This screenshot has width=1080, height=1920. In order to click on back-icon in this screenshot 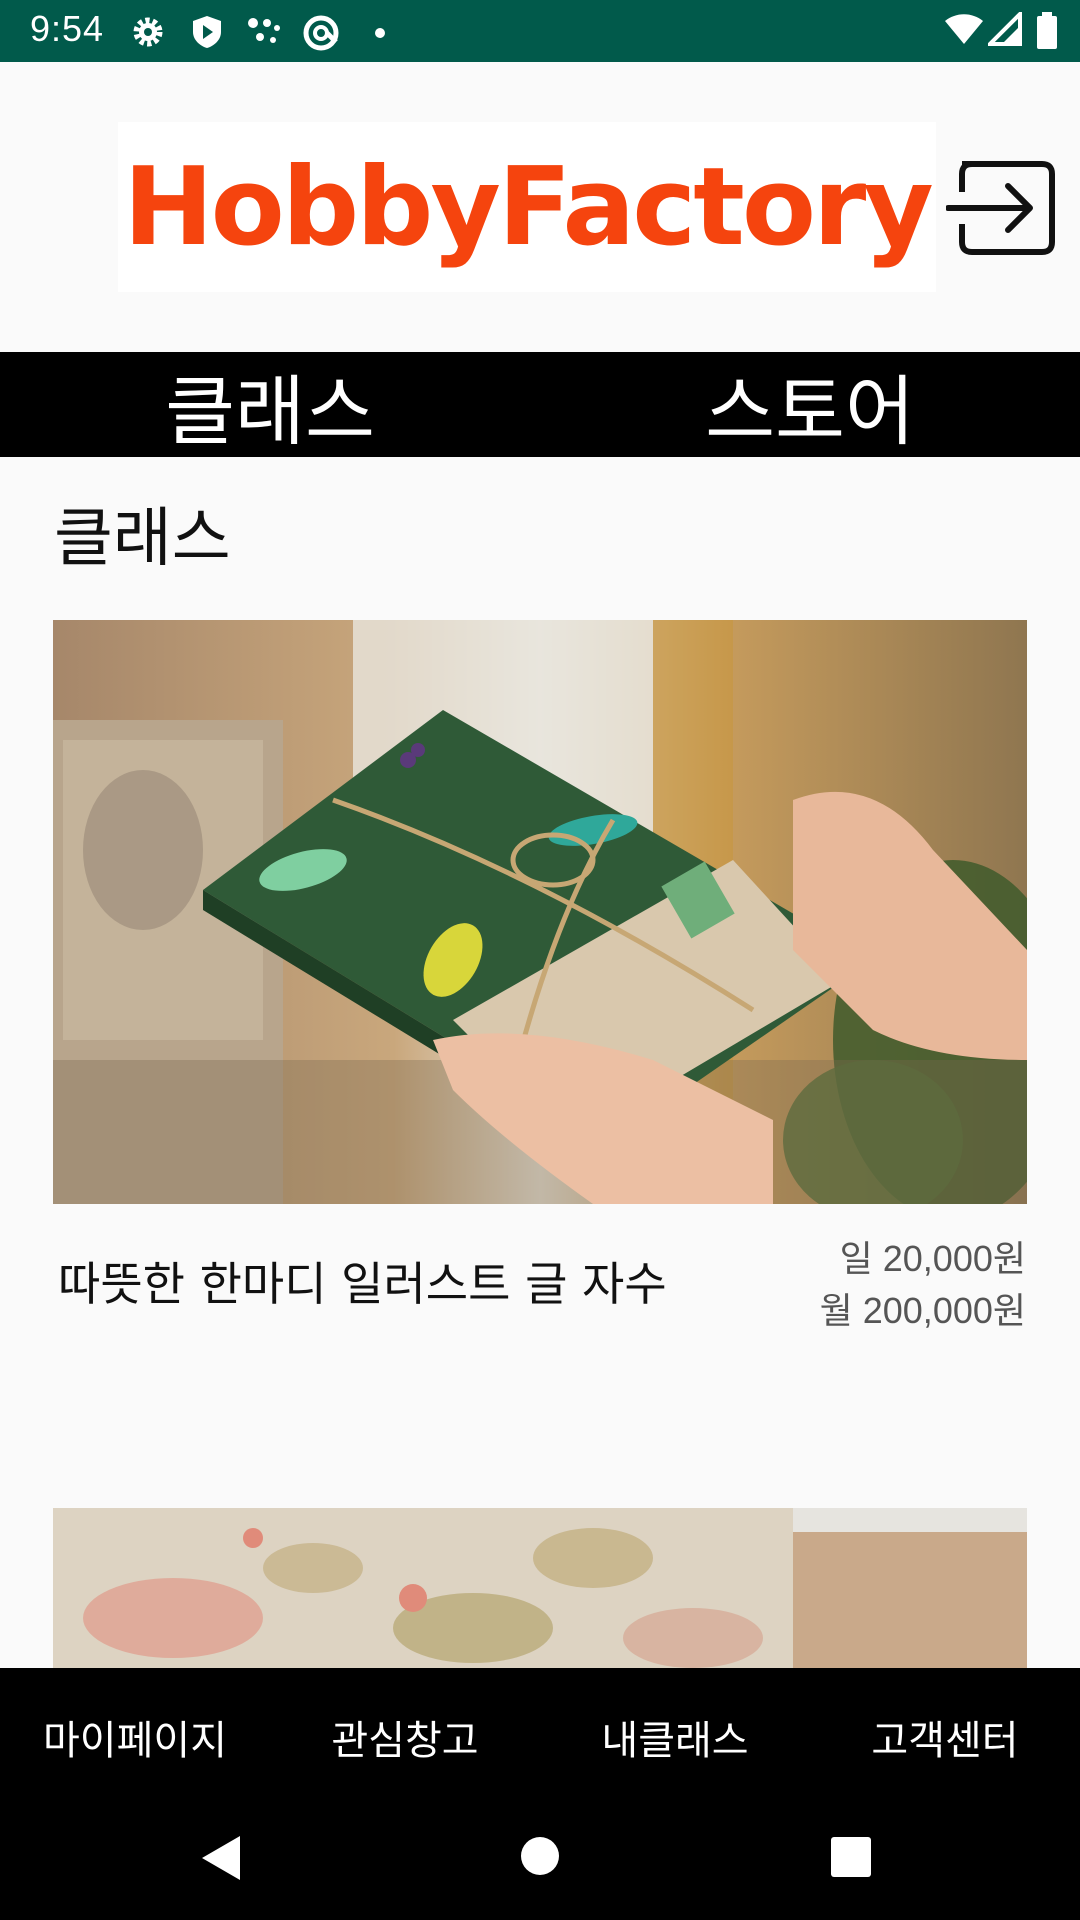, I will do `click(222, 1860)`.